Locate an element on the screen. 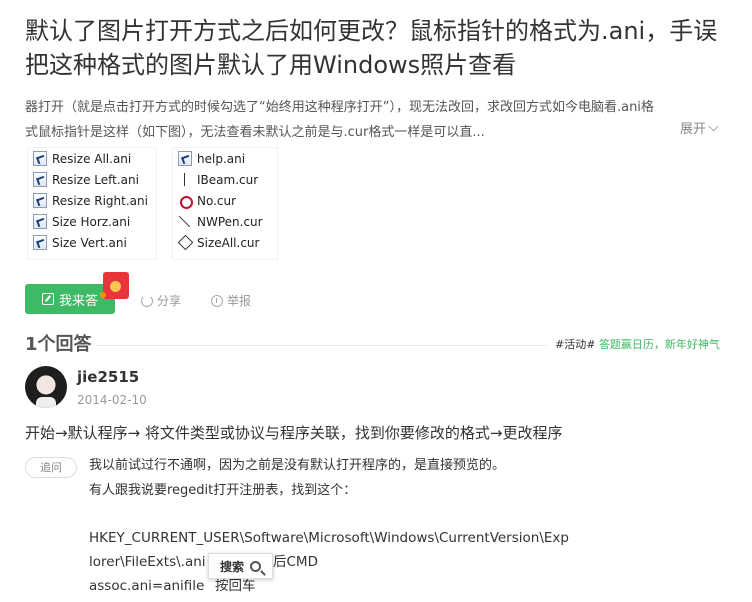  answer-username: jie2515 is located at coordinates (108, 377).